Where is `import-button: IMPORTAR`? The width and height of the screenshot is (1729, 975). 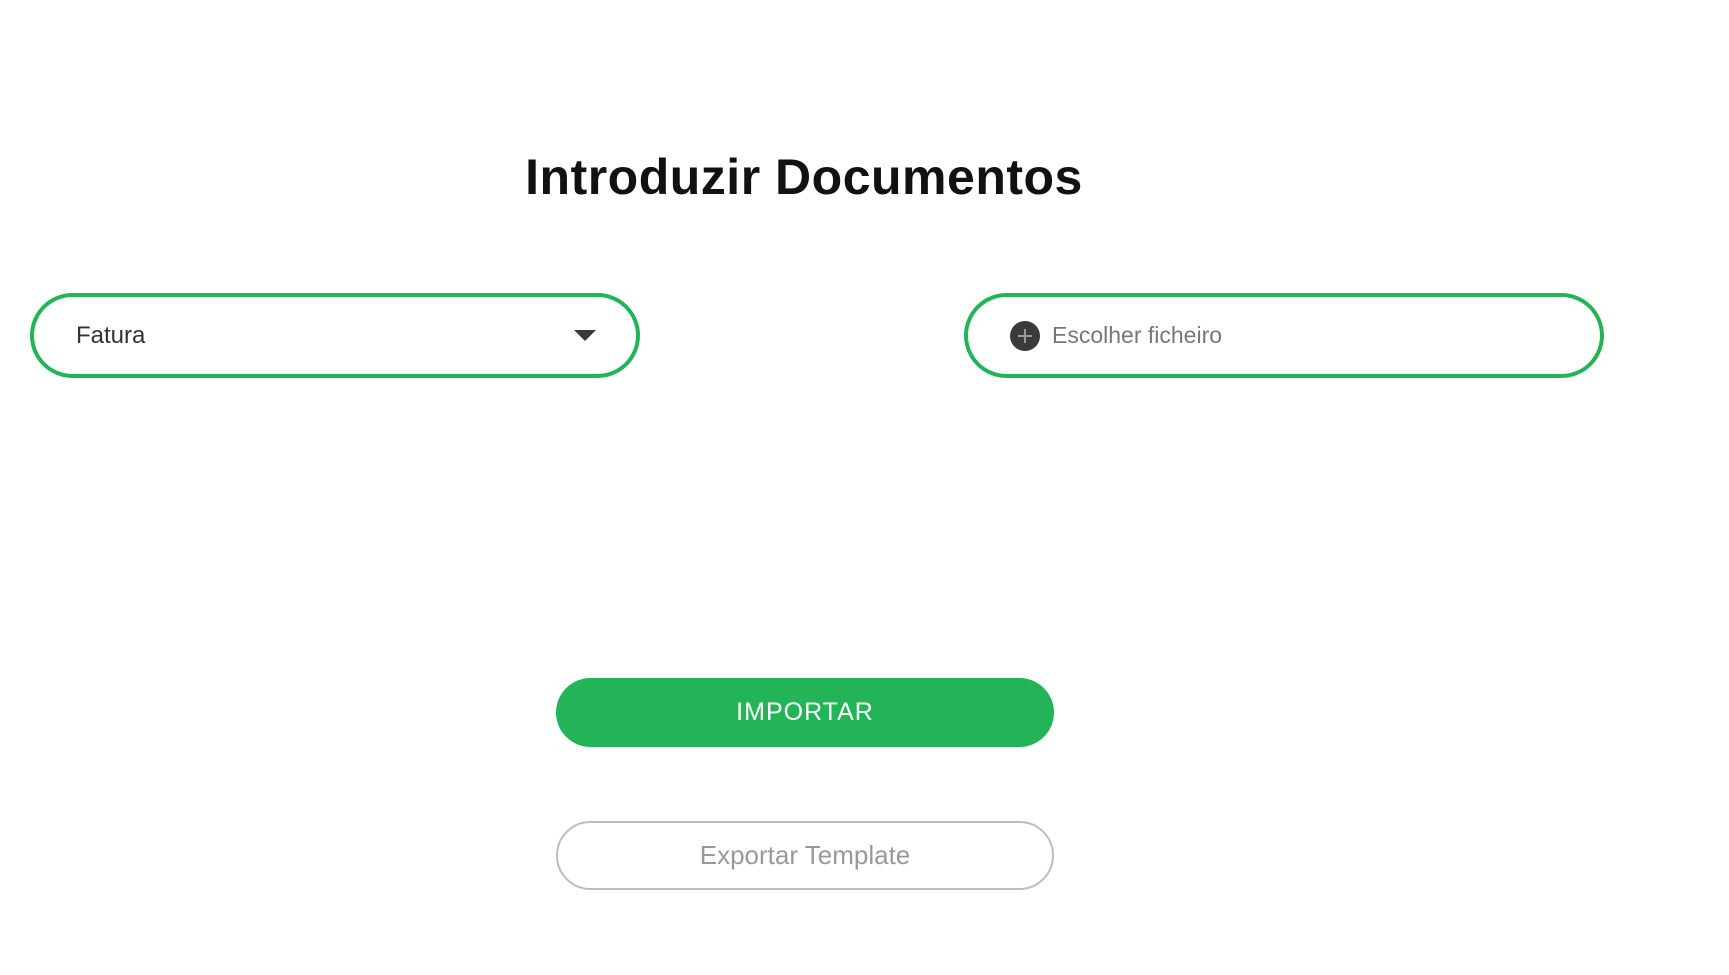
import-button: IMPORTAR is located at coordinates (805, 712).